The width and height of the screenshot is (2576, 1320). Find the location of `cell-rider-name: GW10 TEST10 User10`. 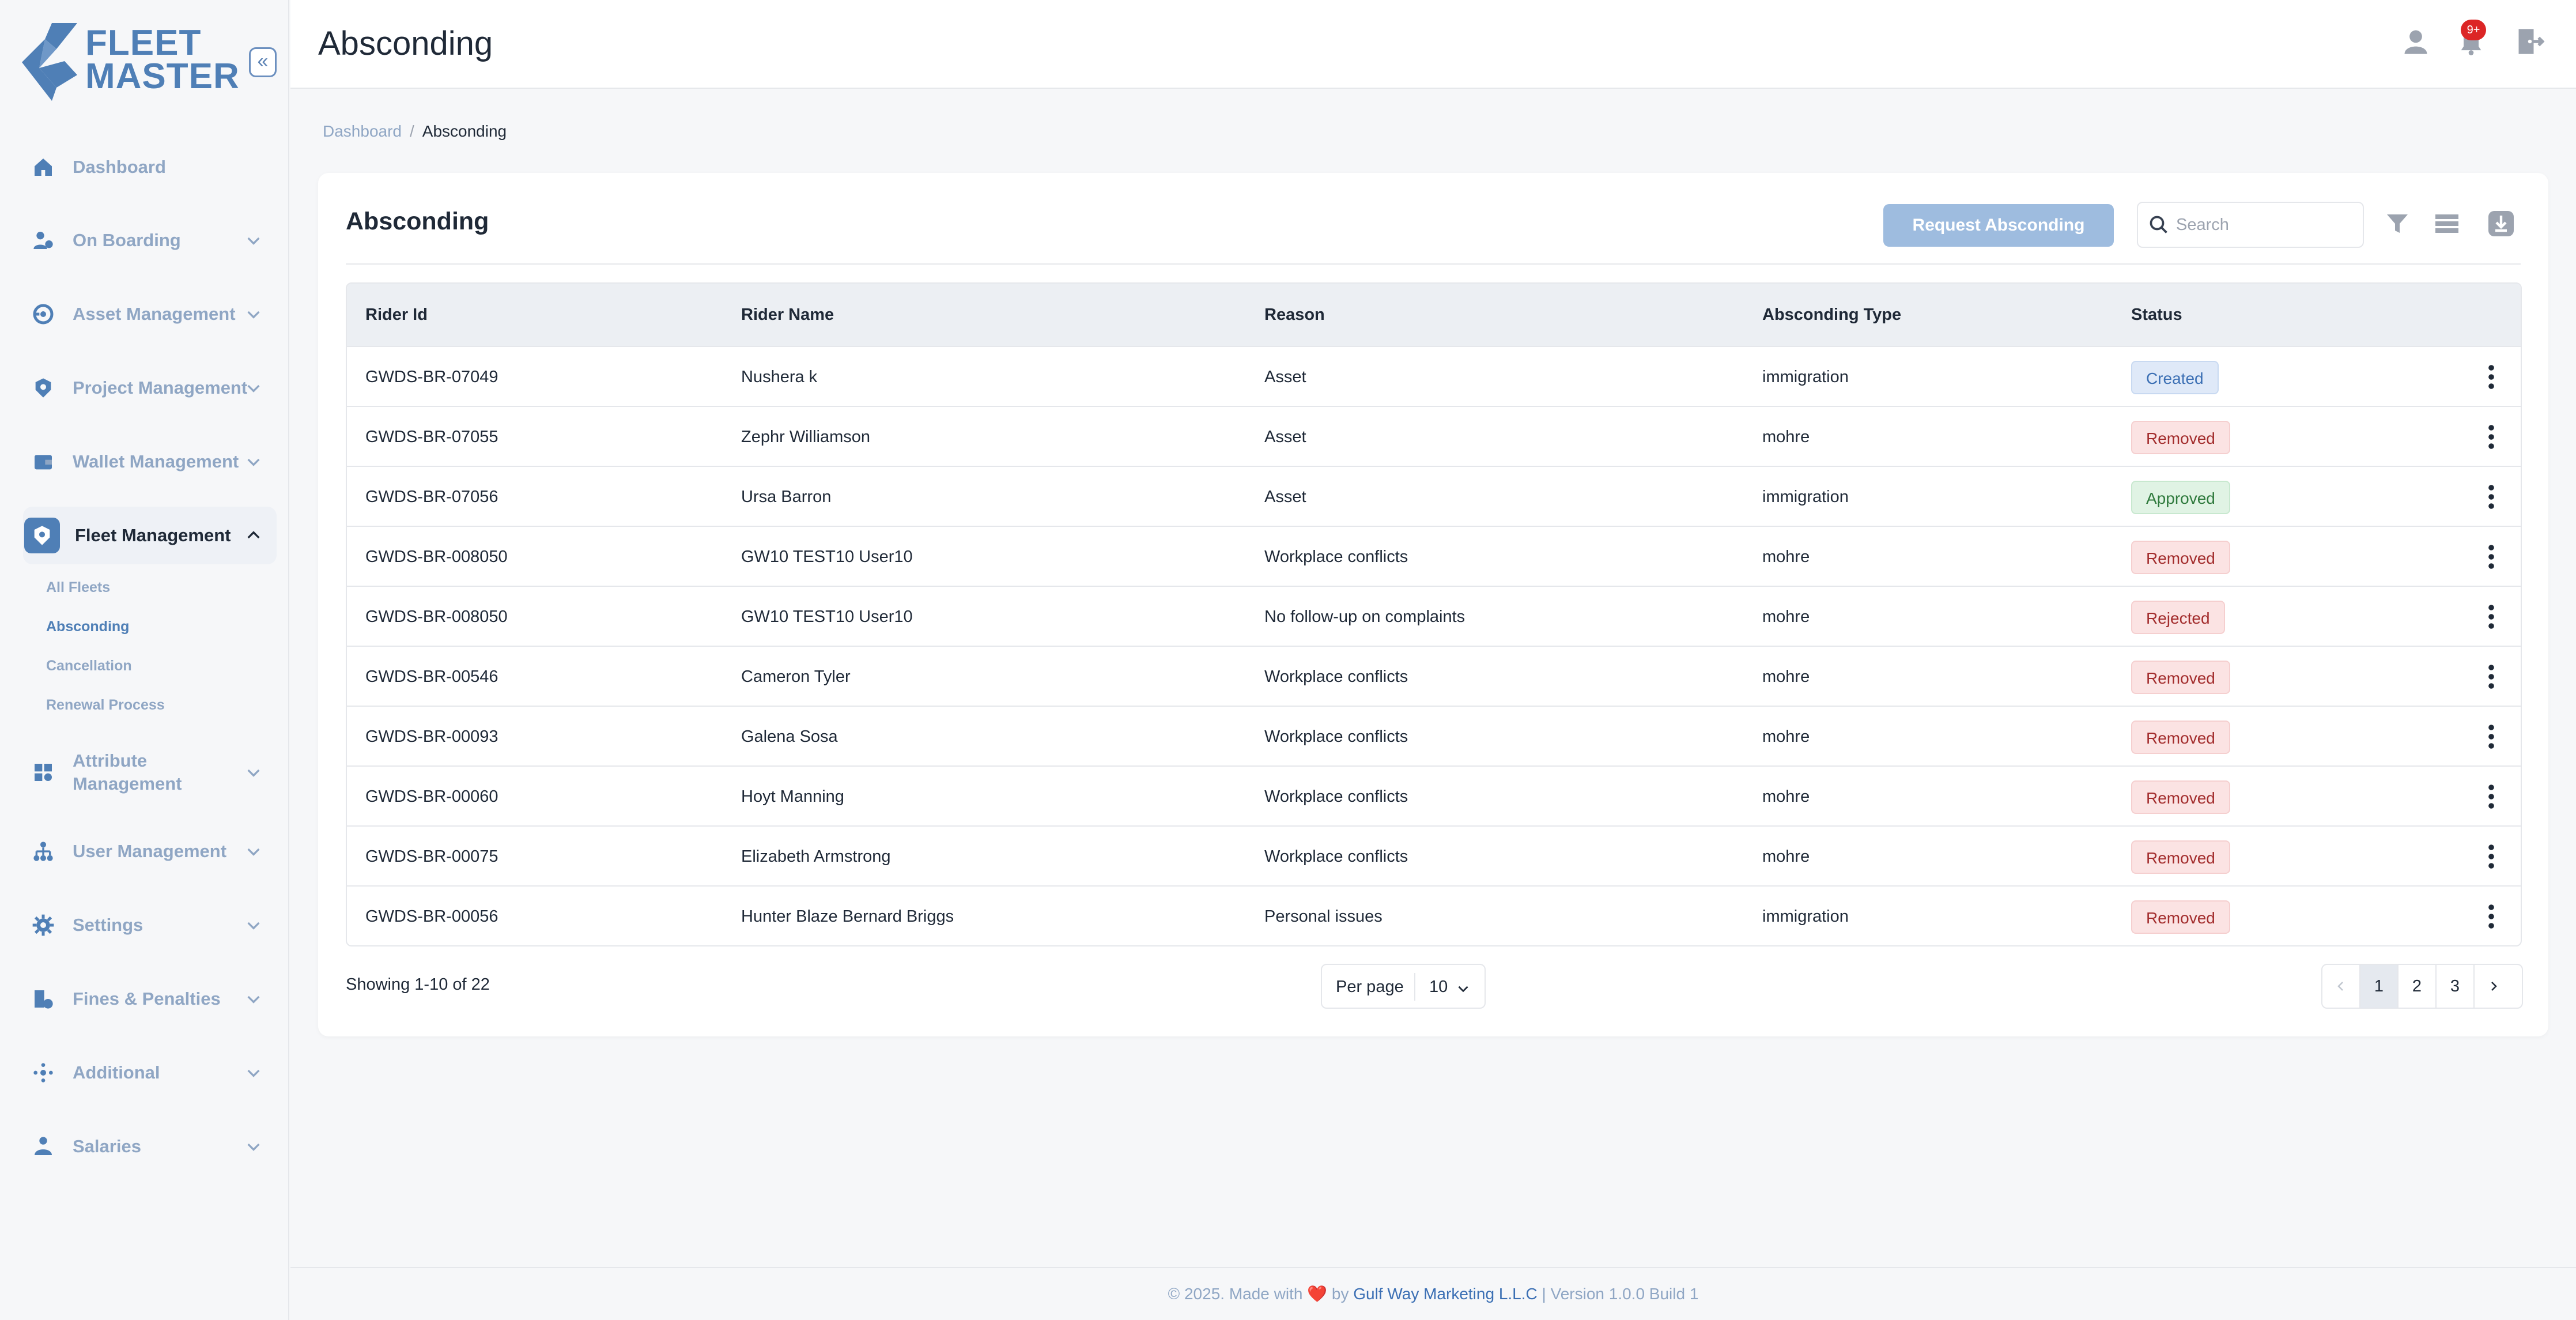

cell-rider-name: GW10 TEST10 User10 is located at coordinates (827, 557).